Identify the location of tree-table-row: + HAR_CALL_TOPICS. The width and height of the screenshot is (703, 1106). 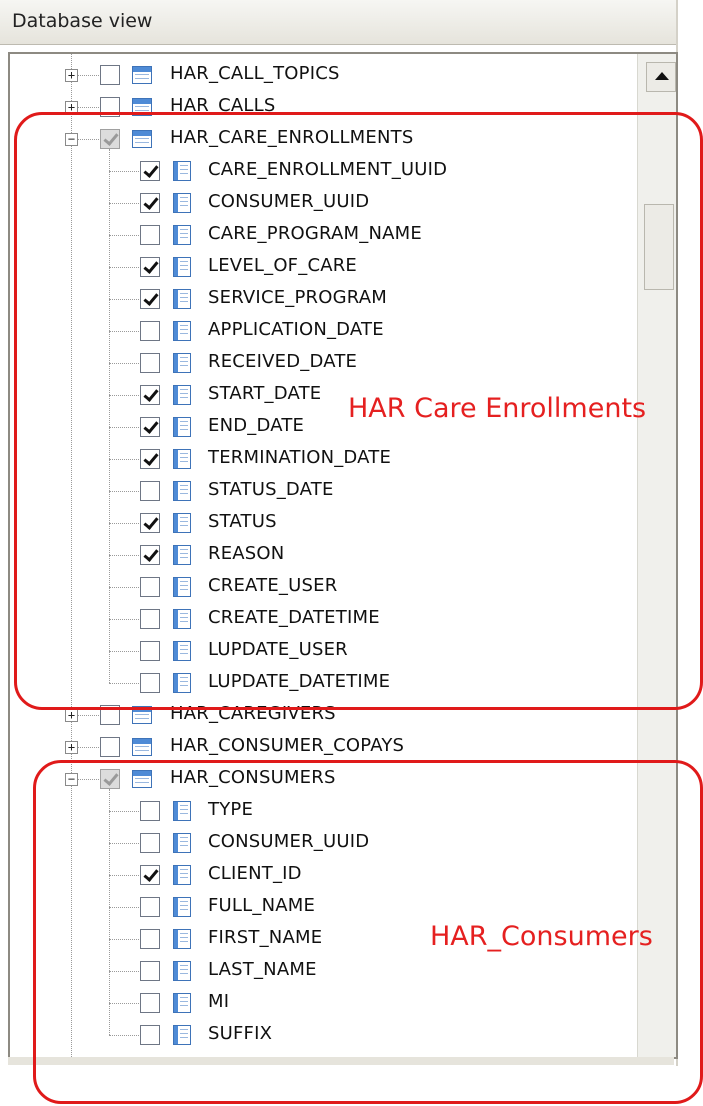
(316, 75).